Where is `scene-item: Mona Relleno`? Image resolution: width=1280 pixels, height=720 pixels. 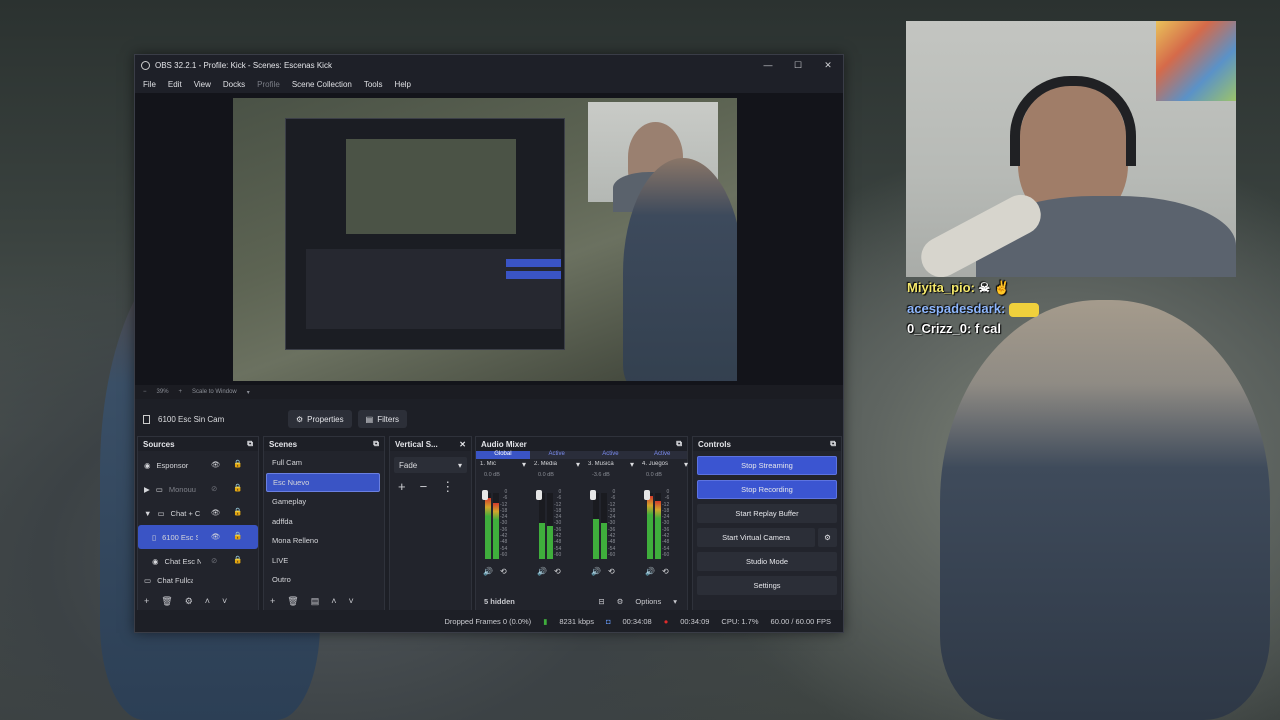 scene-item: Mona Relleno is located at coordinates (323, 541).